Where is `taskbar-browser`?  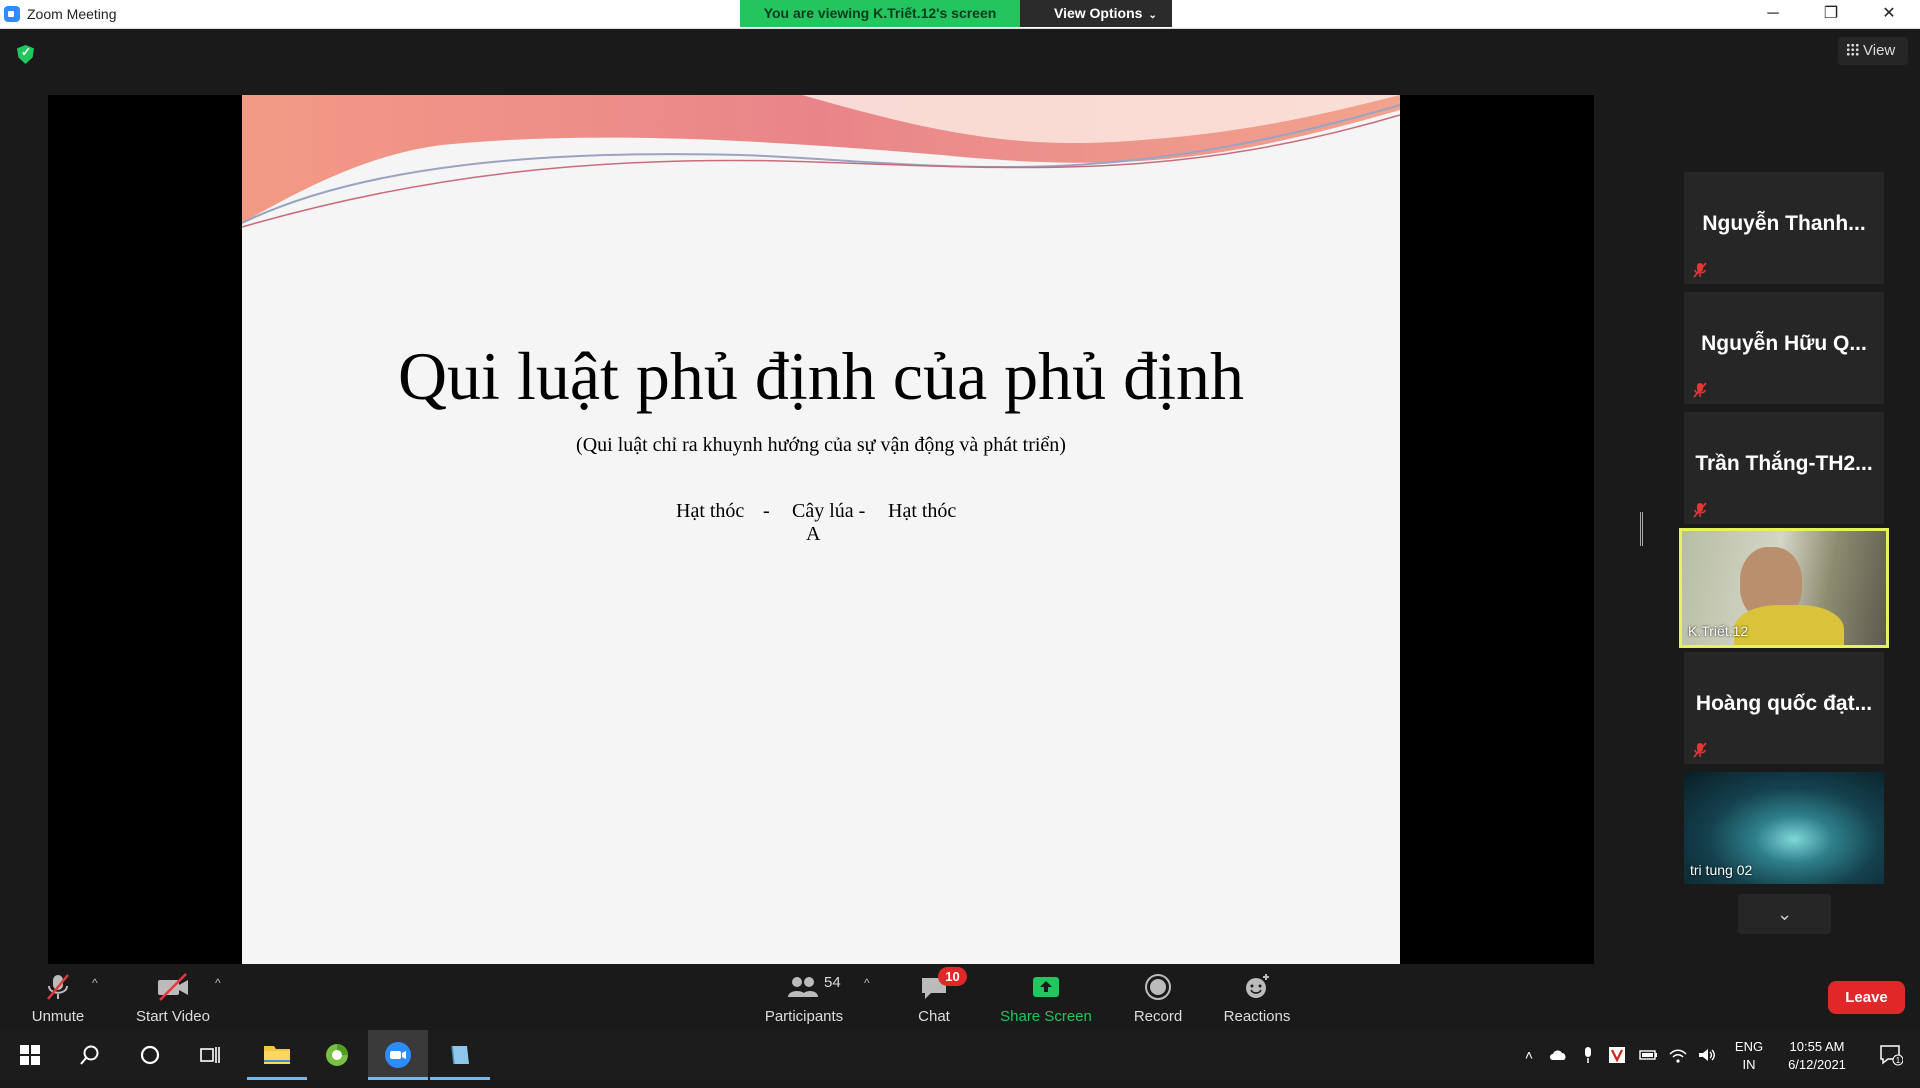 taskbar-browser is located at coordinates (337, 1055).